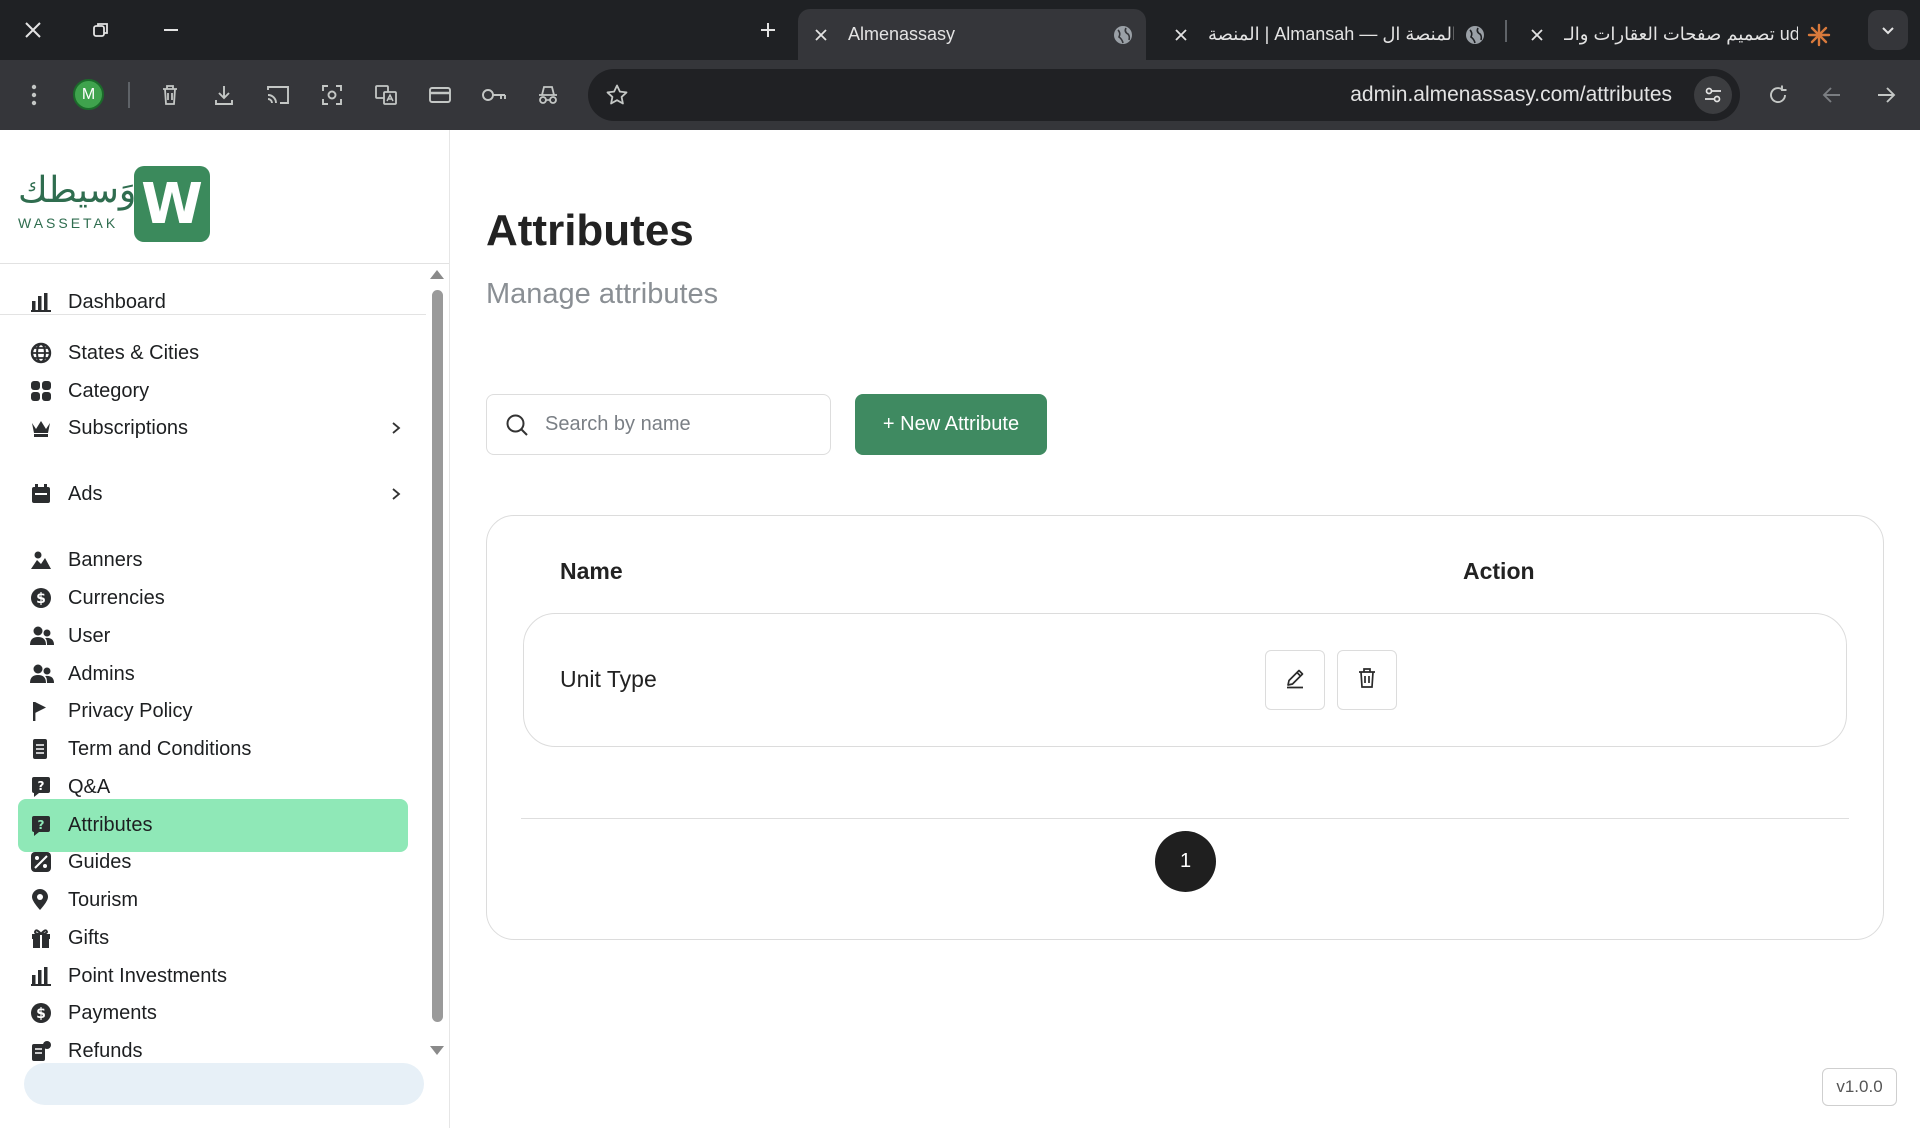 Image resolution: width=1920 pixels, height=1128 pixels. Describe the element at coordinates (213, 976) in the screenshot. I see `sidebar-item-point-investments: Point Investments` at that location.